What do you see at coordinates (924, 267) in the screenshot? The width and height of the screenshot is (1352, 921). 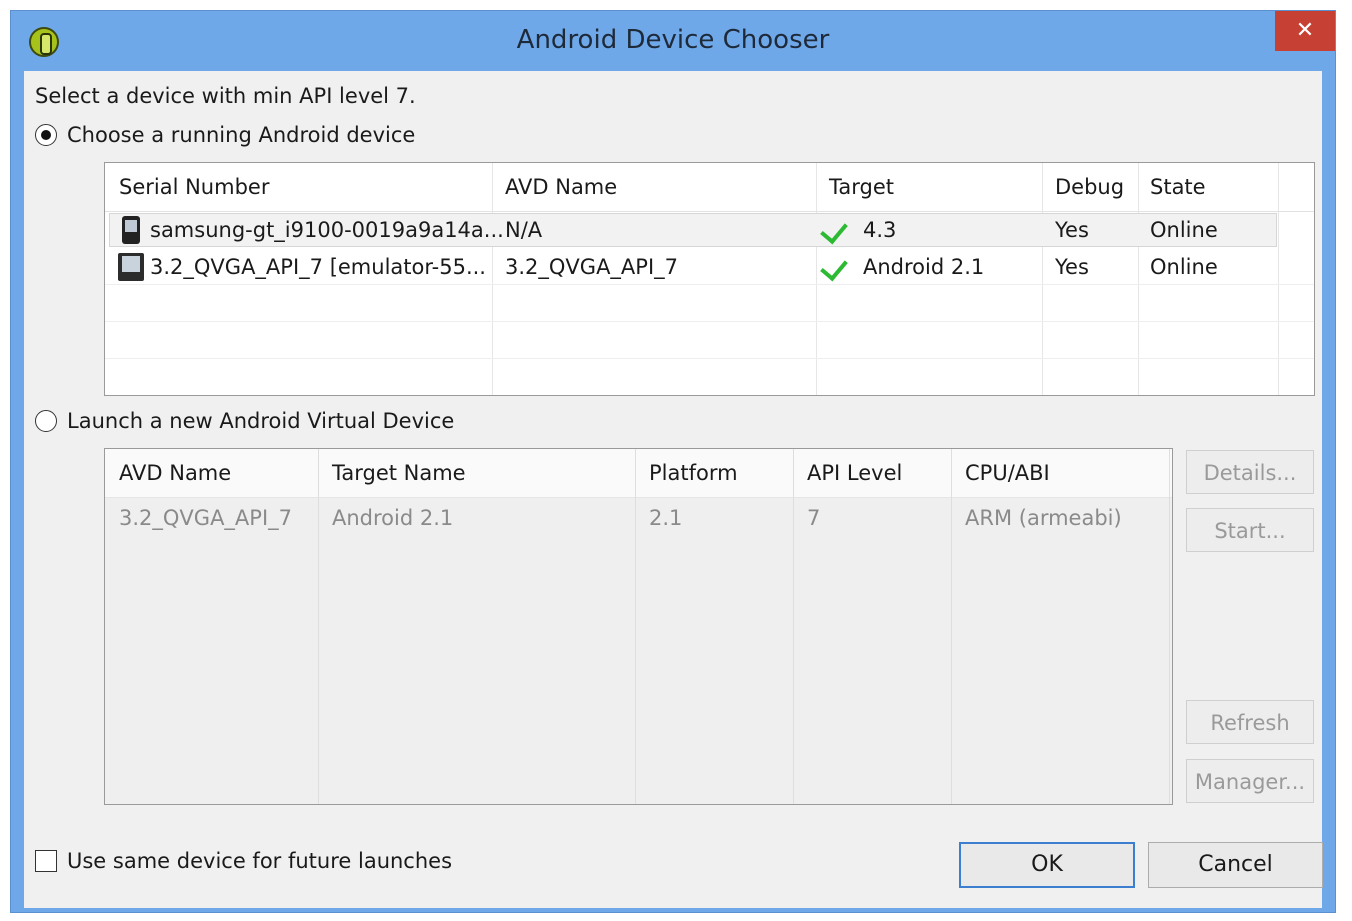 I see `device-target: Android 2.1` at bounding box center [924, 267].